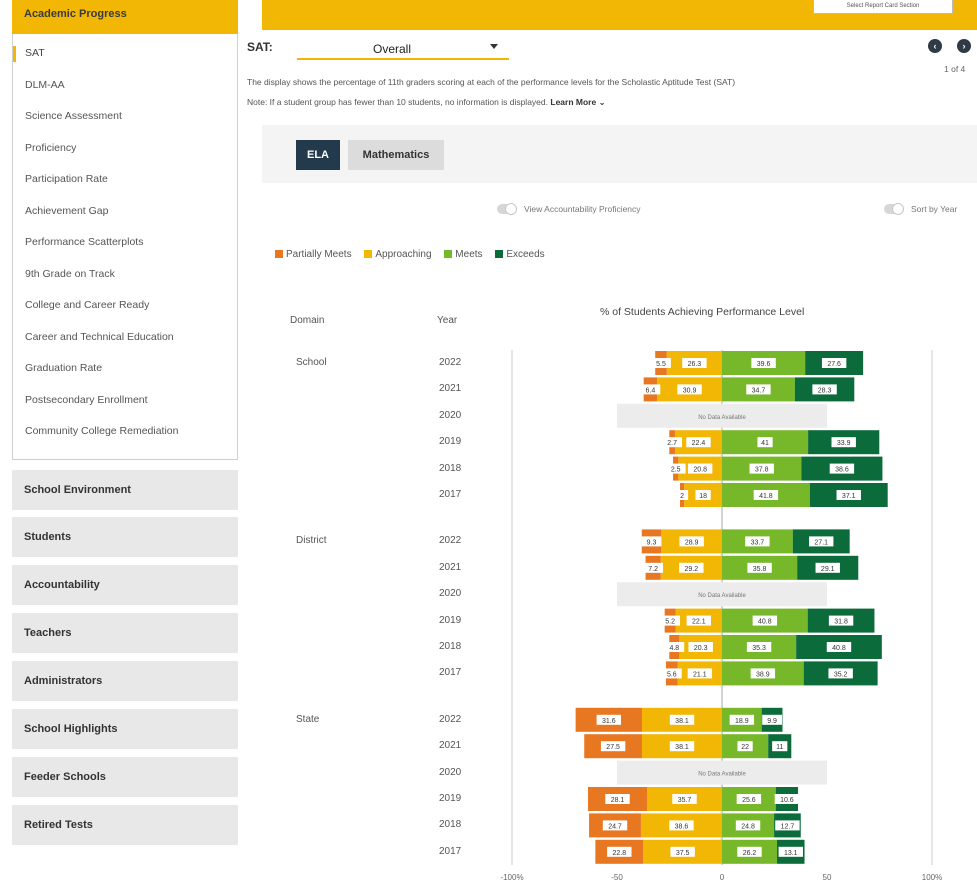  Describe the element at coordinates (883, 7) in the screenshot. I see `report-card-section-button: Select Report Card Section` at that location.